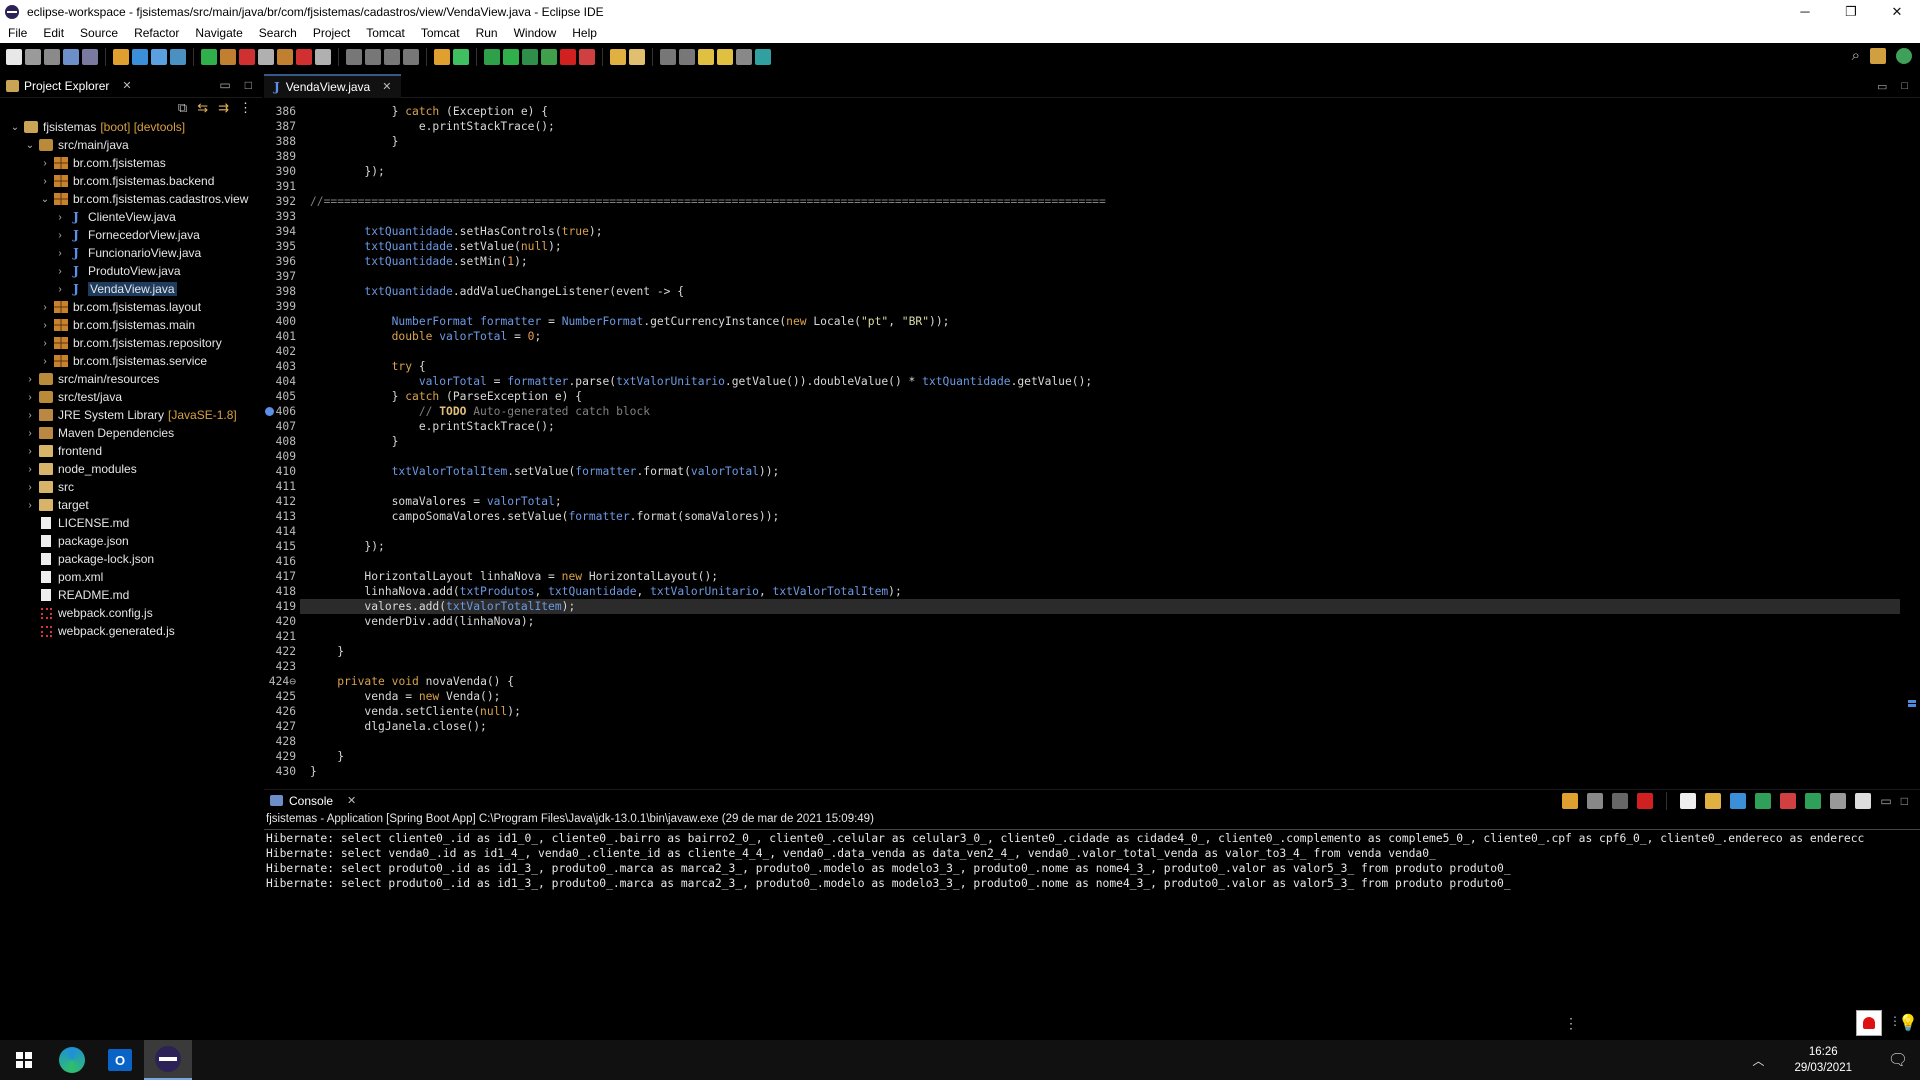 This screenshot has height=1080, width=1920. I want to click on code-line: 399, so click(1082, 306).